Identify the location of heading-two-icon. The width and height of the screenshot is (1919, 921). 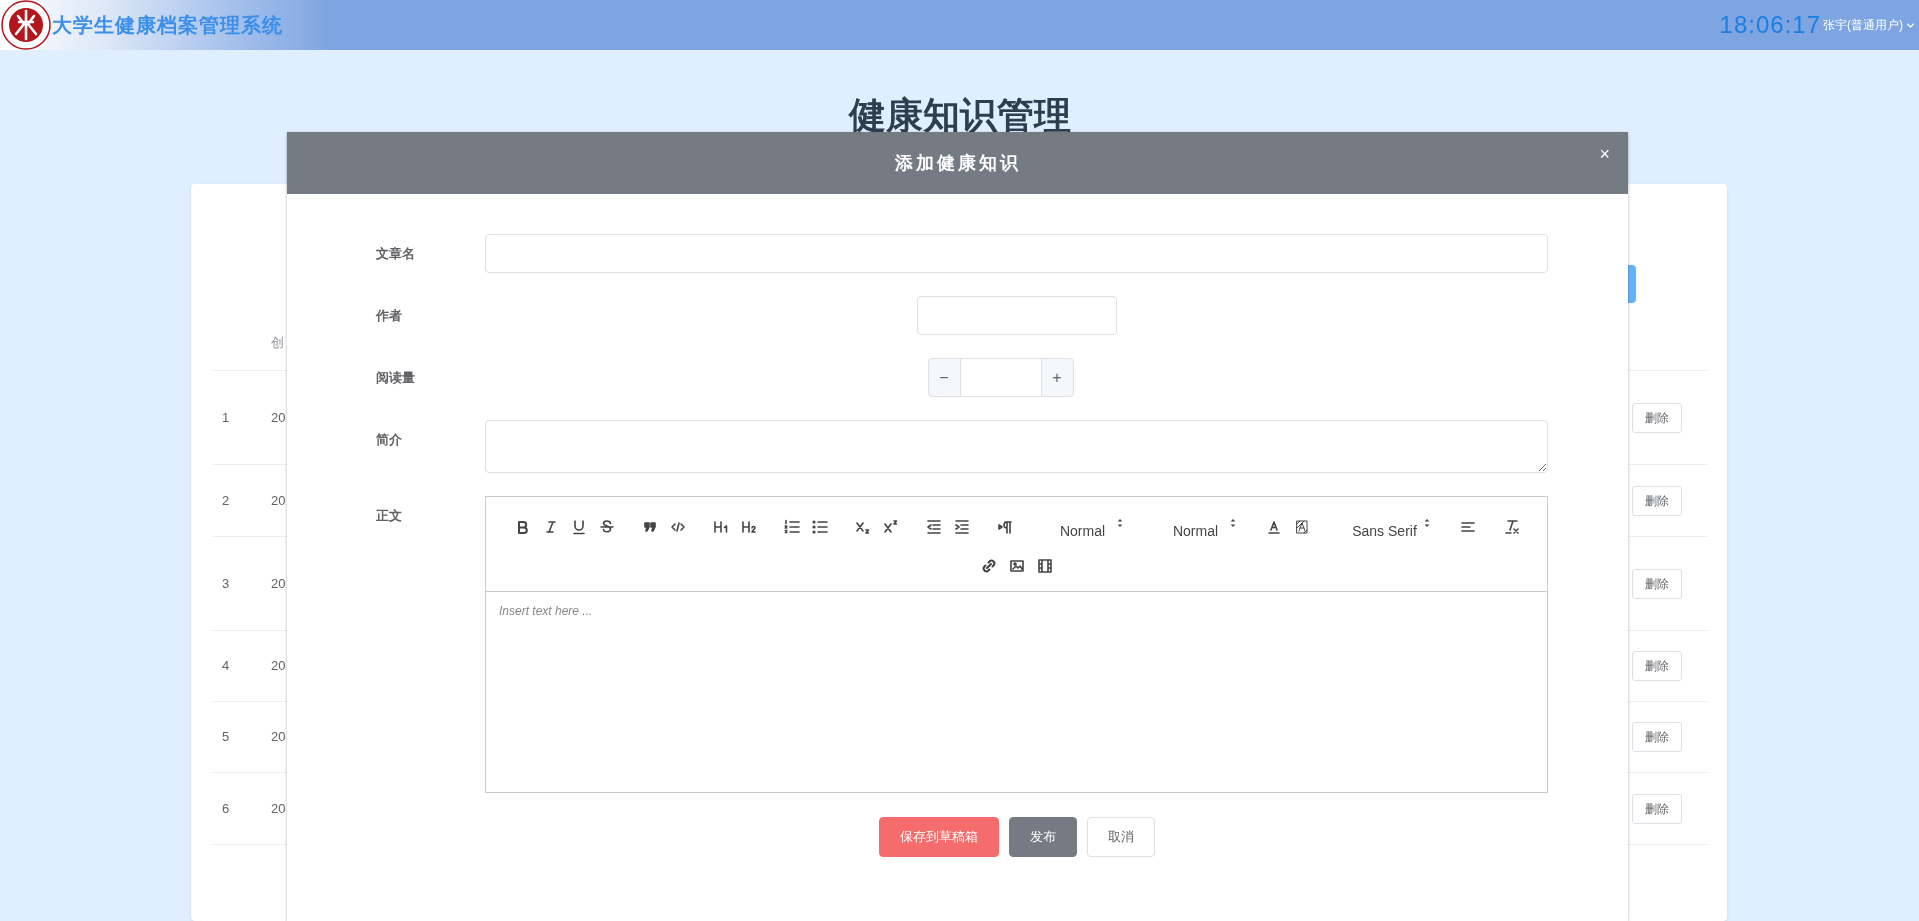
(748, 527).